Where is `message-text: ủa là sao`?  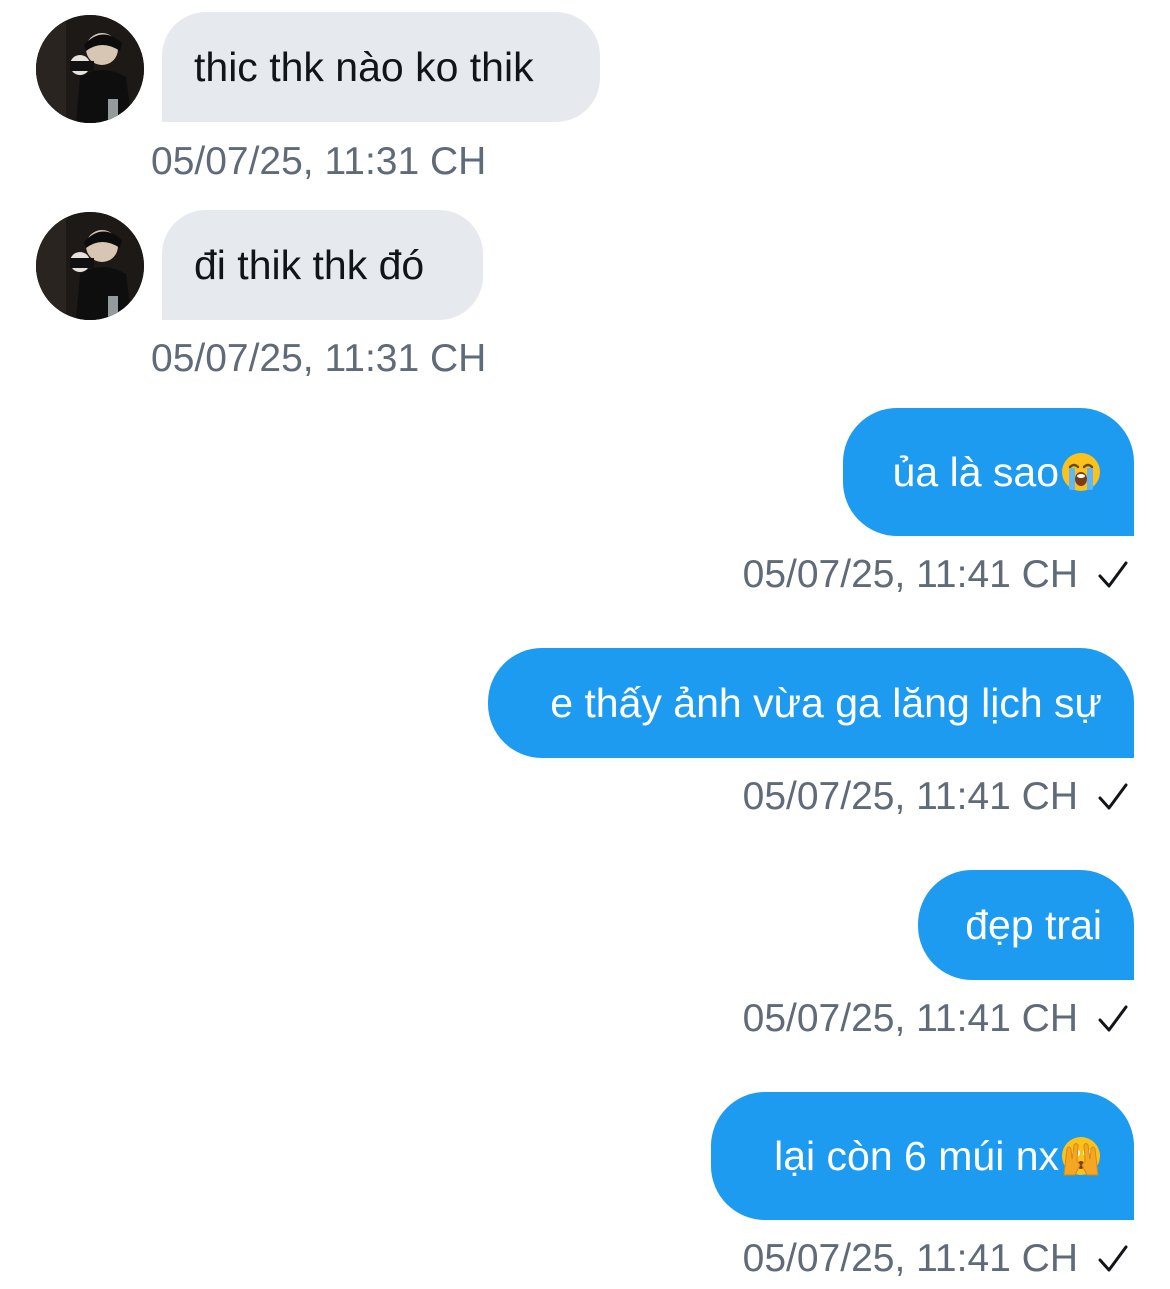 message-text: ủa là sao is located at coordinates (975, 471).